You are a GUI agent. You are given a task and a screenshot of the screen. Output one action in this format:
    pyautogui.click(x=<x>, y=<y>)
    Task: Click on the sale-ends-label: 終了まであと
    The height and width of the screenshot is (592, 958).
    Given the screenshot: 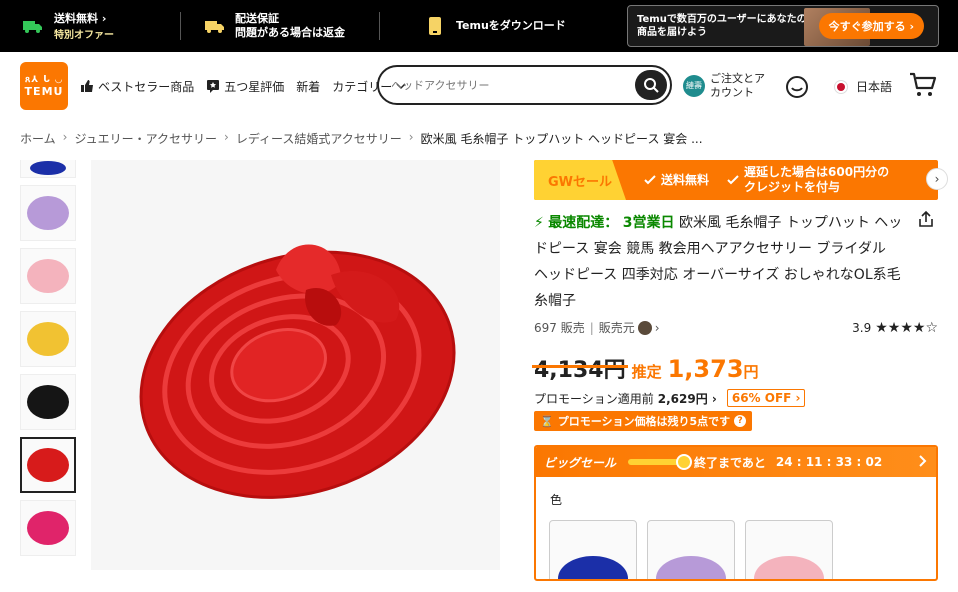 What is the action you would take?
    pyautogui.click(x=730, y=462)
    